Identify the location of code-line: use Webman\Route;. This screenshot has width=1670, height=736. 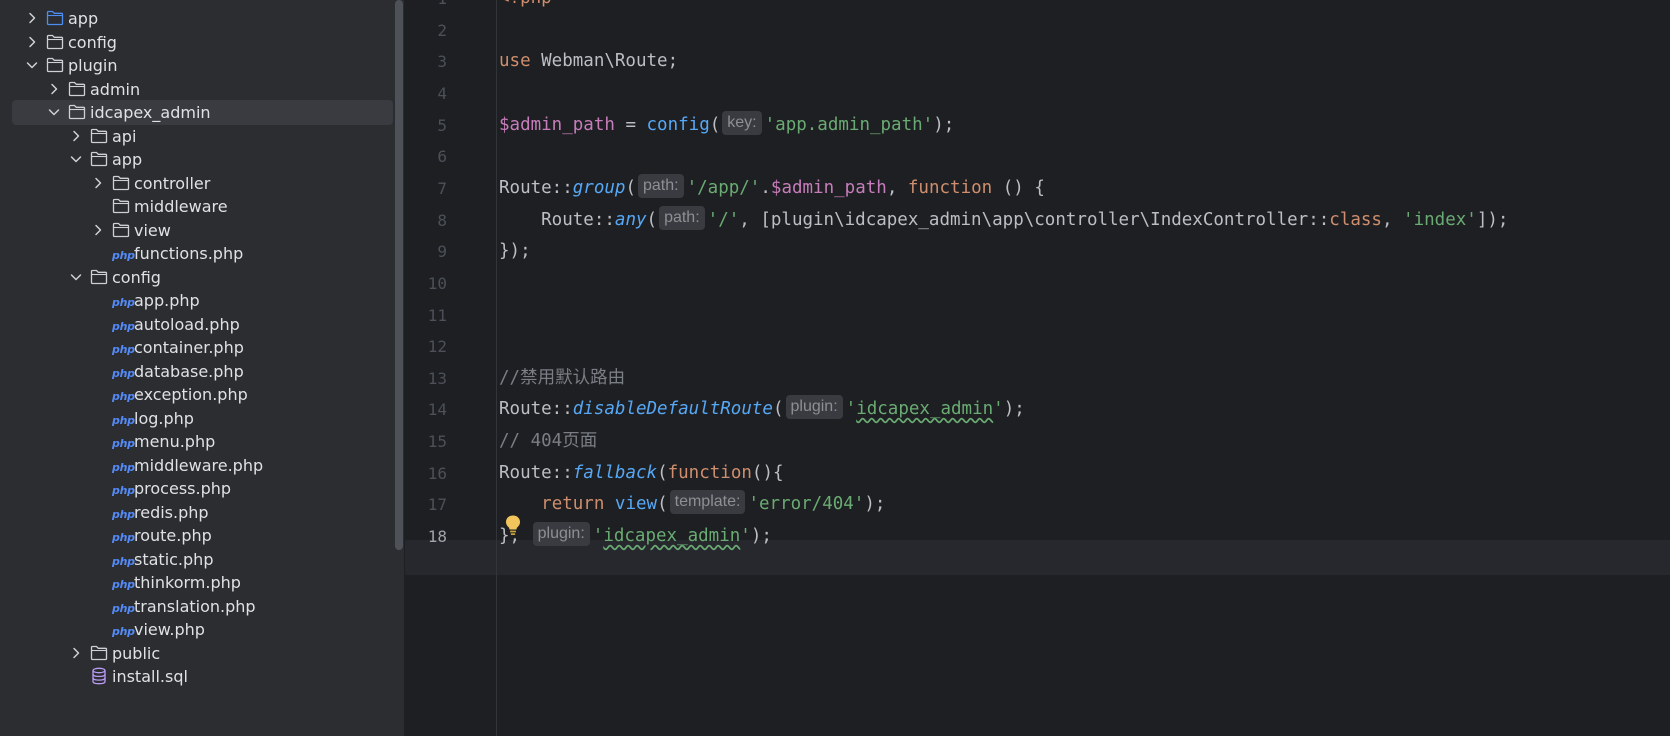
(588, 61).